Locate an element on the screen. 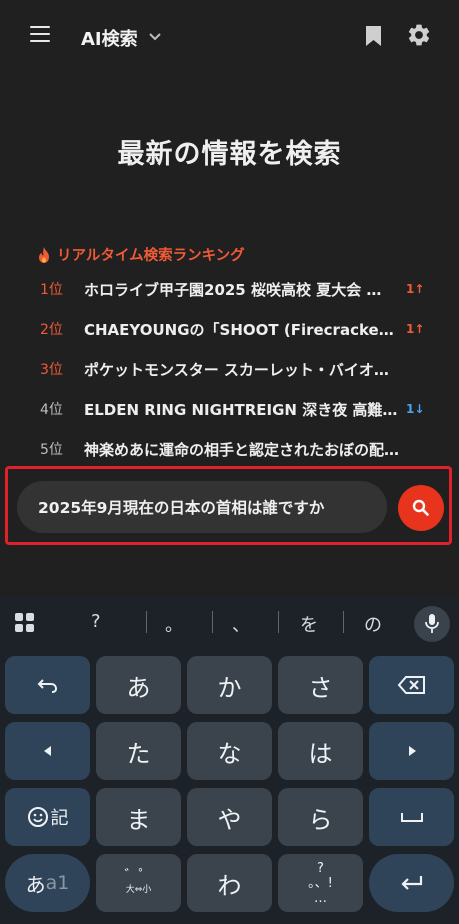 This screenshot has height=924, width=459. rank-number: 1位 is located at coordinates (51, 290).